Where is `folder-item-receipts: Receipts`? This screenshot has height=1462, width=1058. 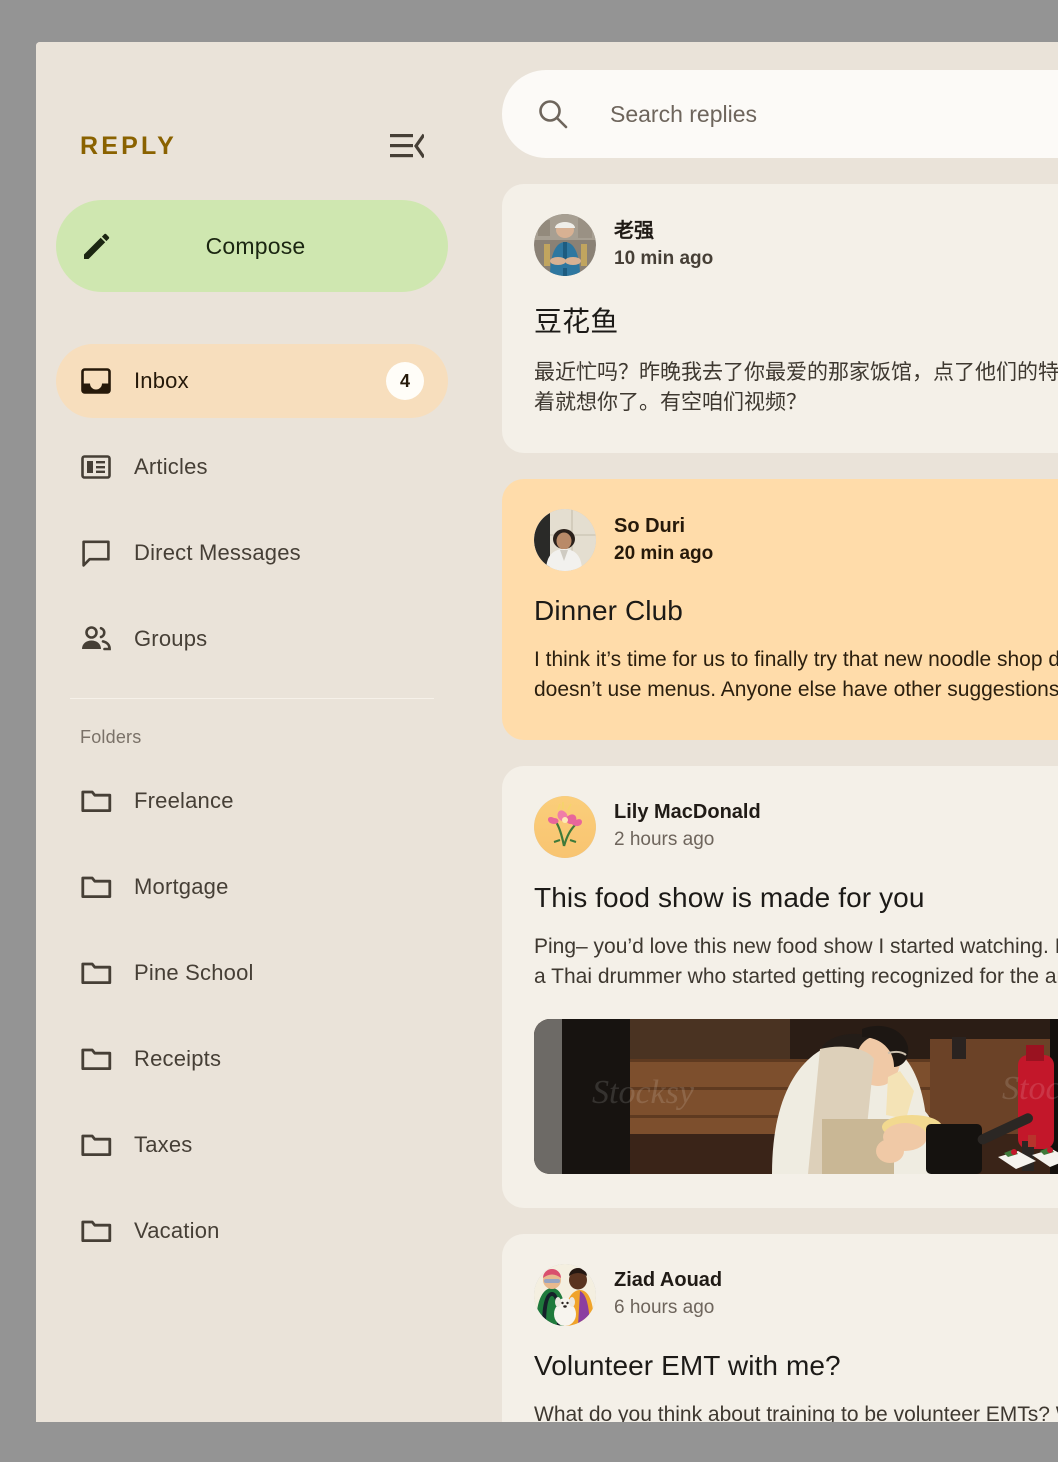
folder-item-receipts: Receipts is located at coordinates (252, 1059).